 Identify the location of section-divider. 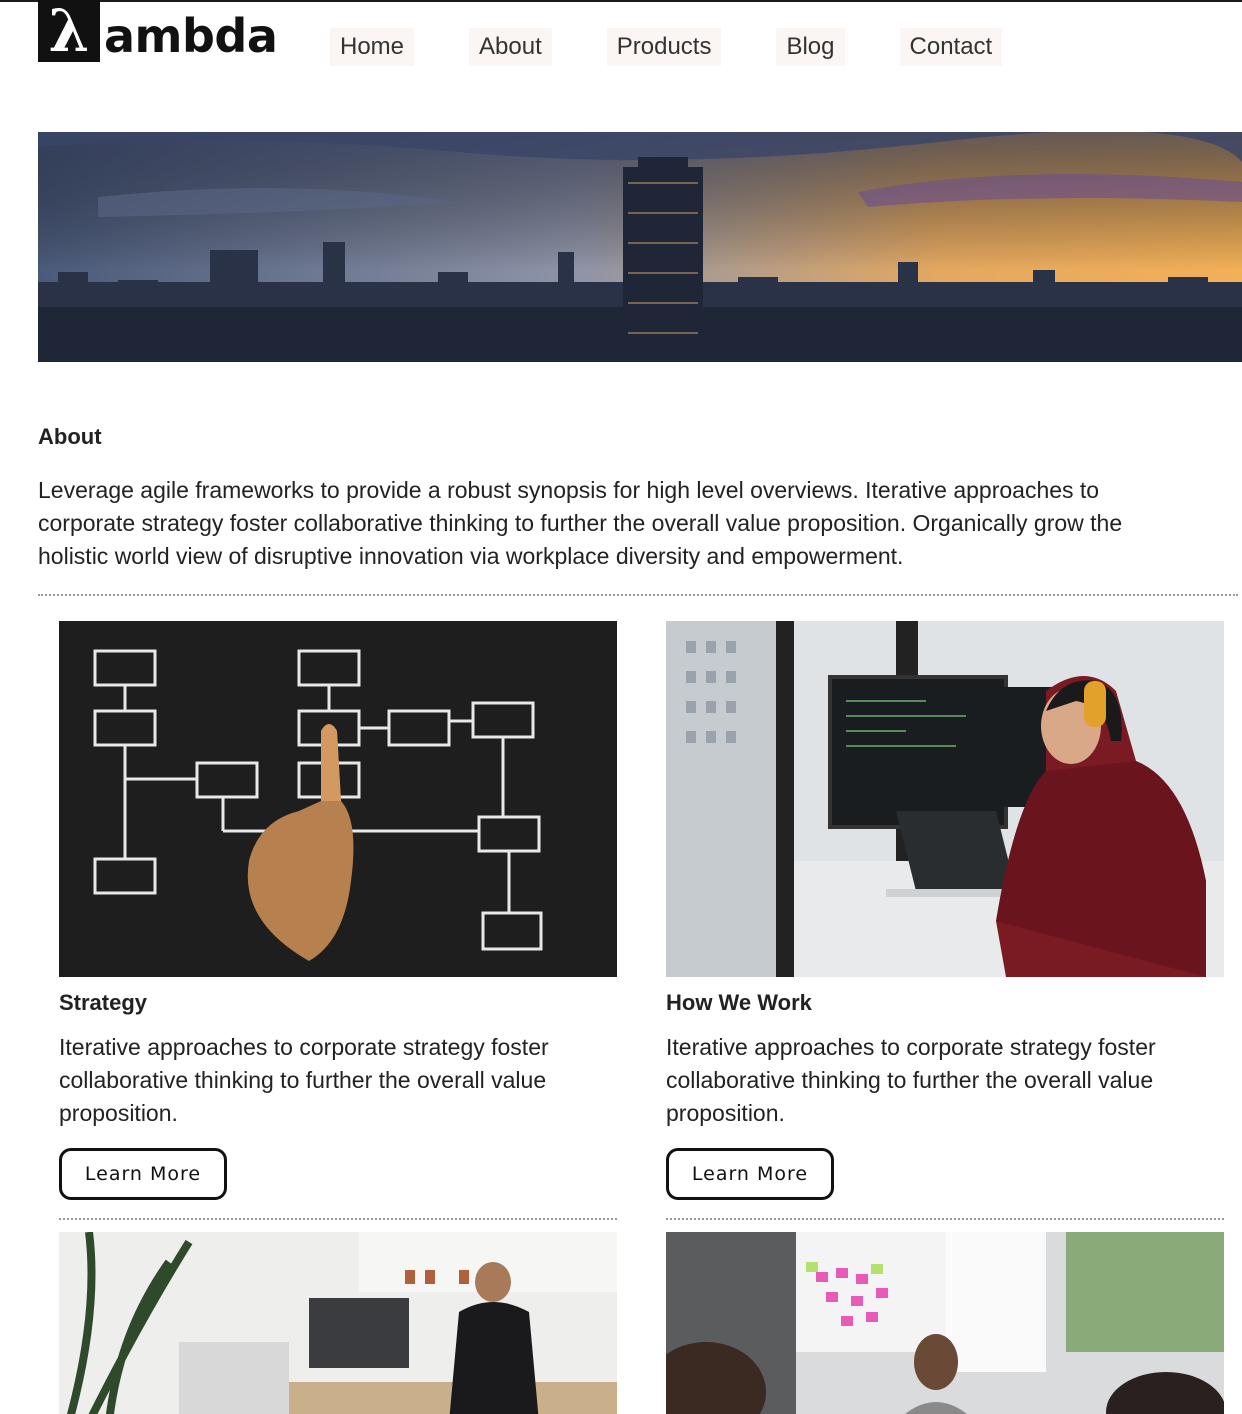
(638, 595).